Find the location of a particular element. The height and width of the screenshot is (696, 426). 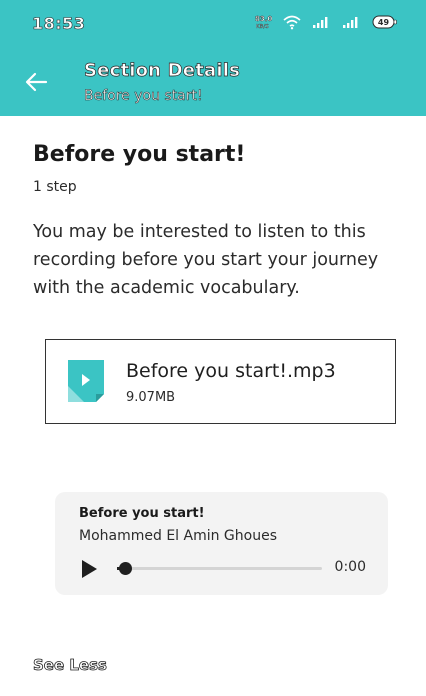

battery-icon: 49 is located at coordinates (384, 22).